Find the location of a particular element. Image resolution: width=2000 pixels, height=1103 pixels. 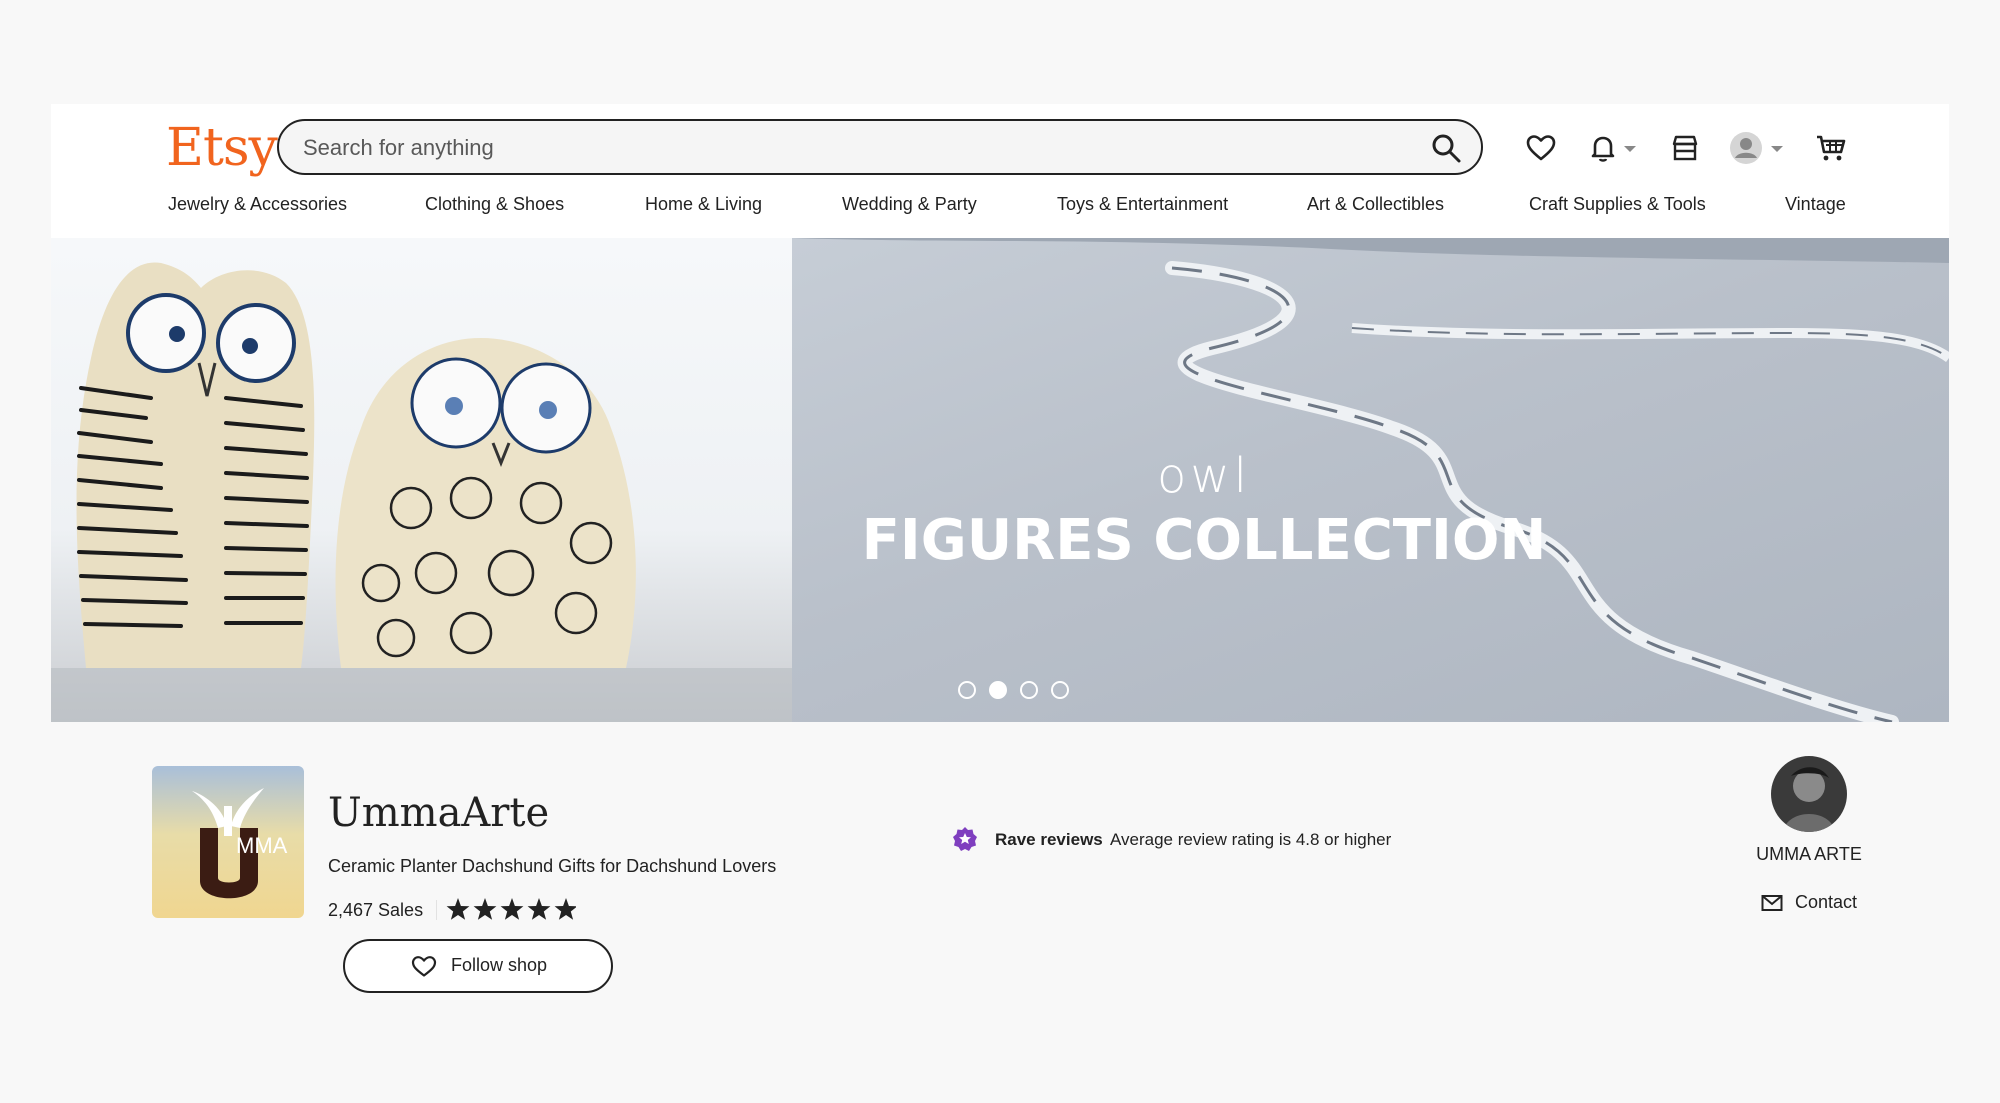

rave-reviews-title: Rave reviews is located at coordinates (1049, 839).